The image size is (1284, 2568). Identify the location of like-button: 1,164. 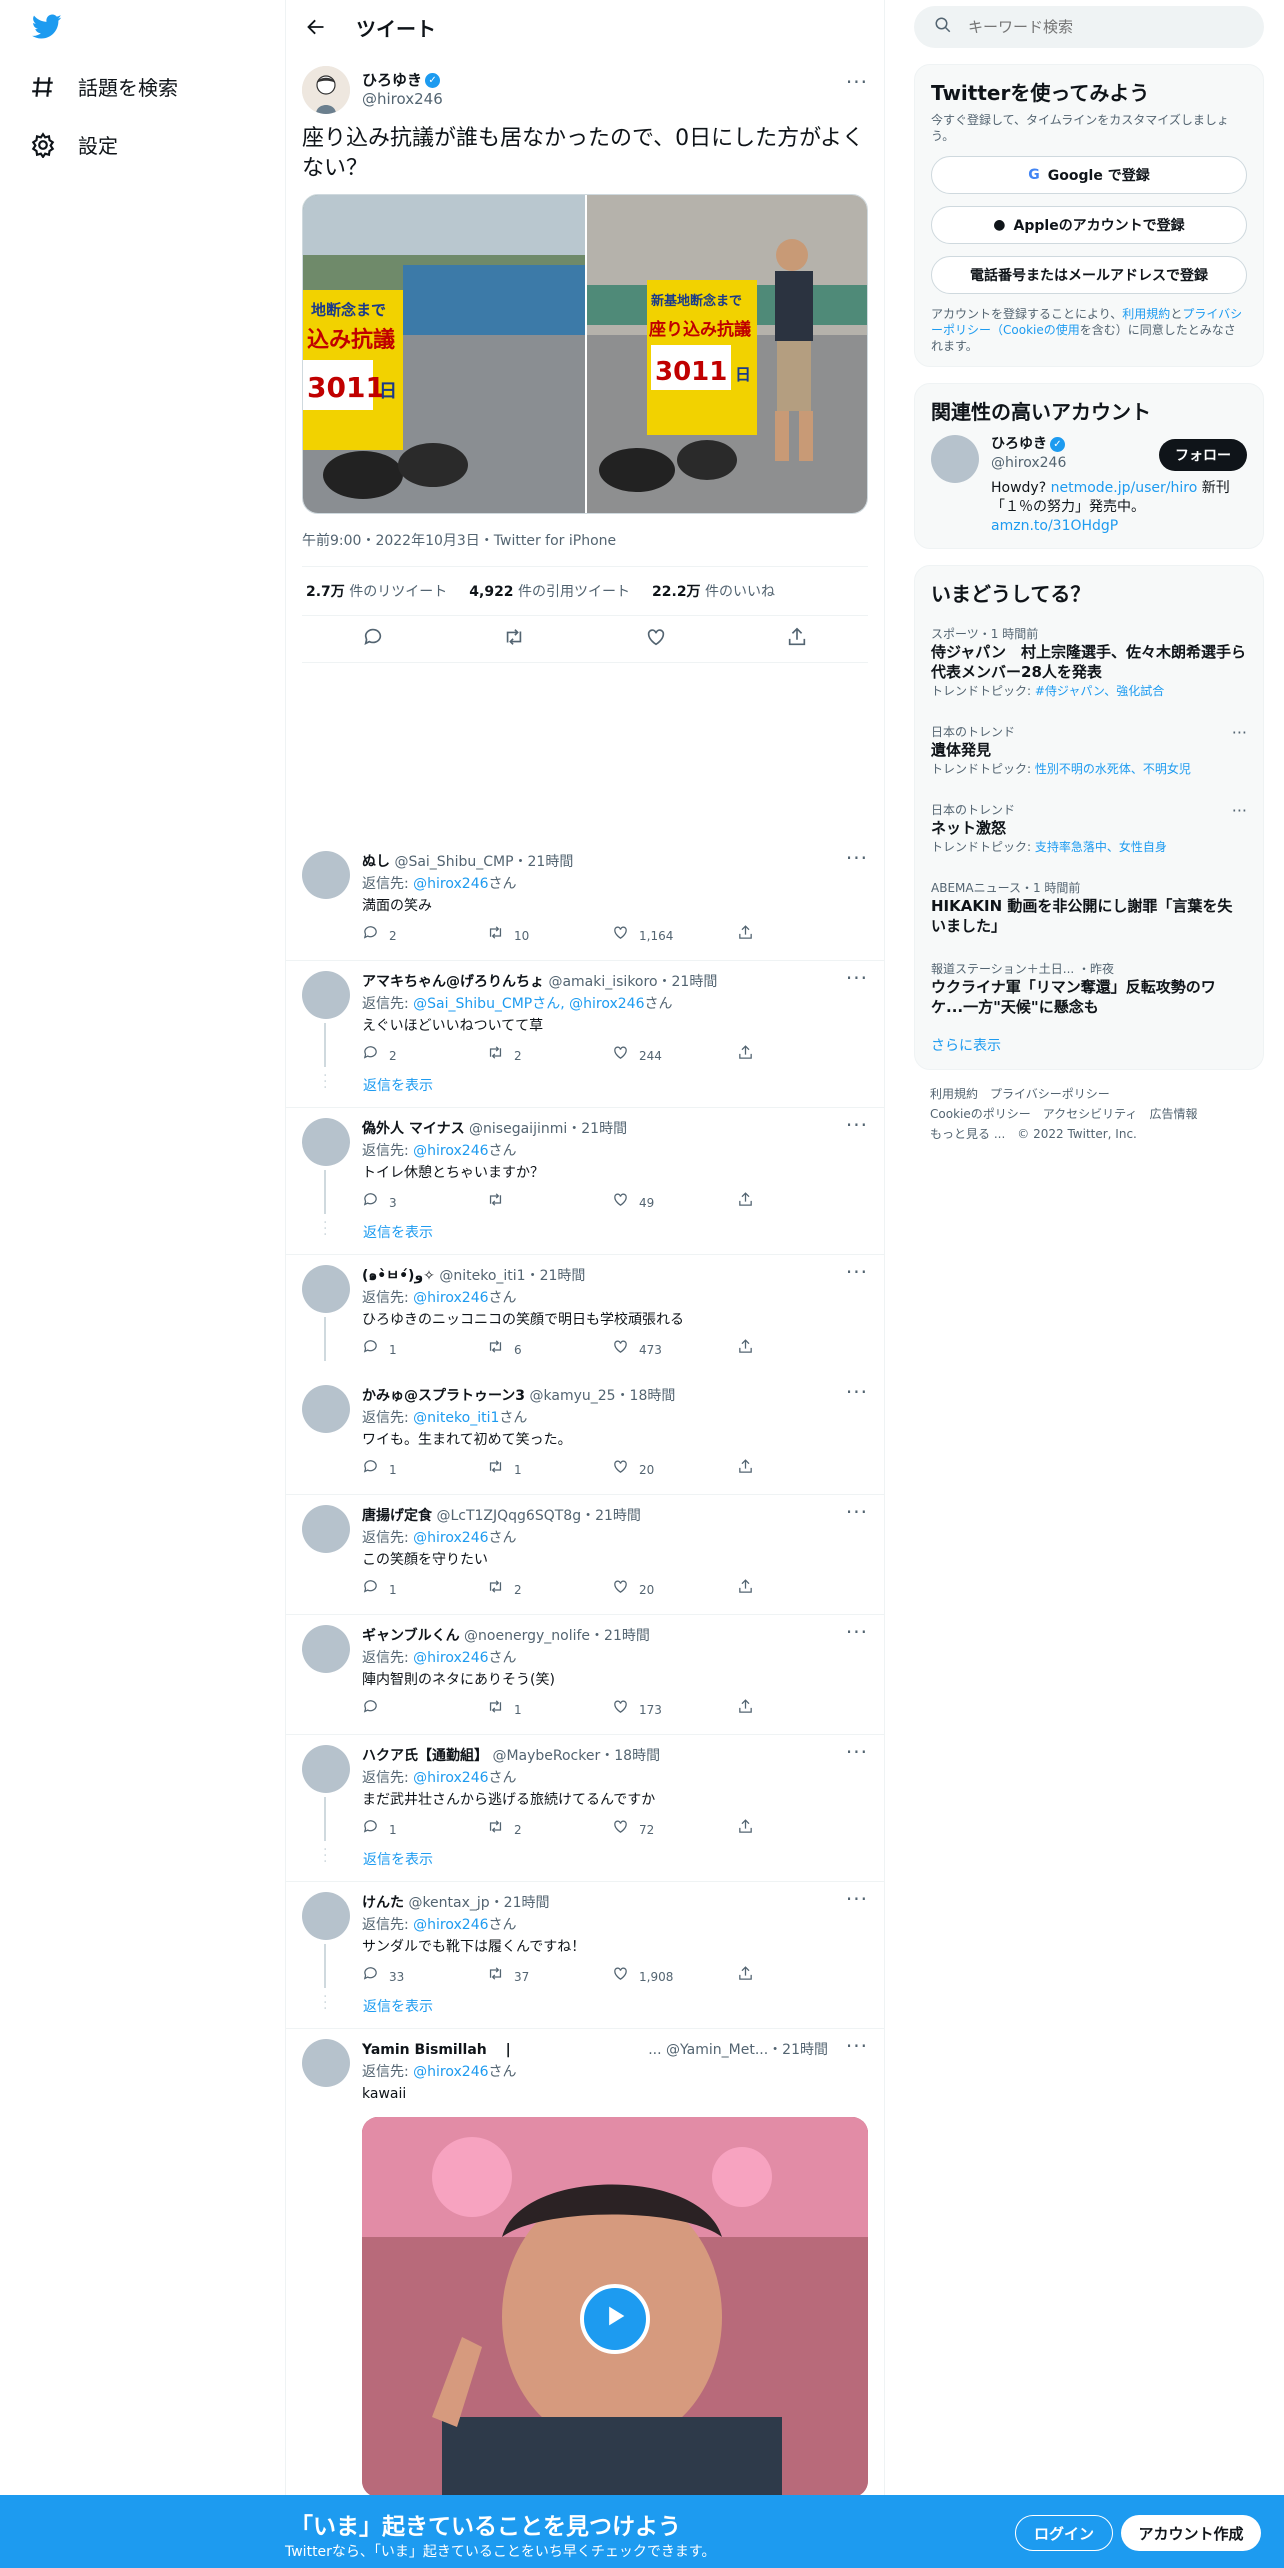
(674, 936).